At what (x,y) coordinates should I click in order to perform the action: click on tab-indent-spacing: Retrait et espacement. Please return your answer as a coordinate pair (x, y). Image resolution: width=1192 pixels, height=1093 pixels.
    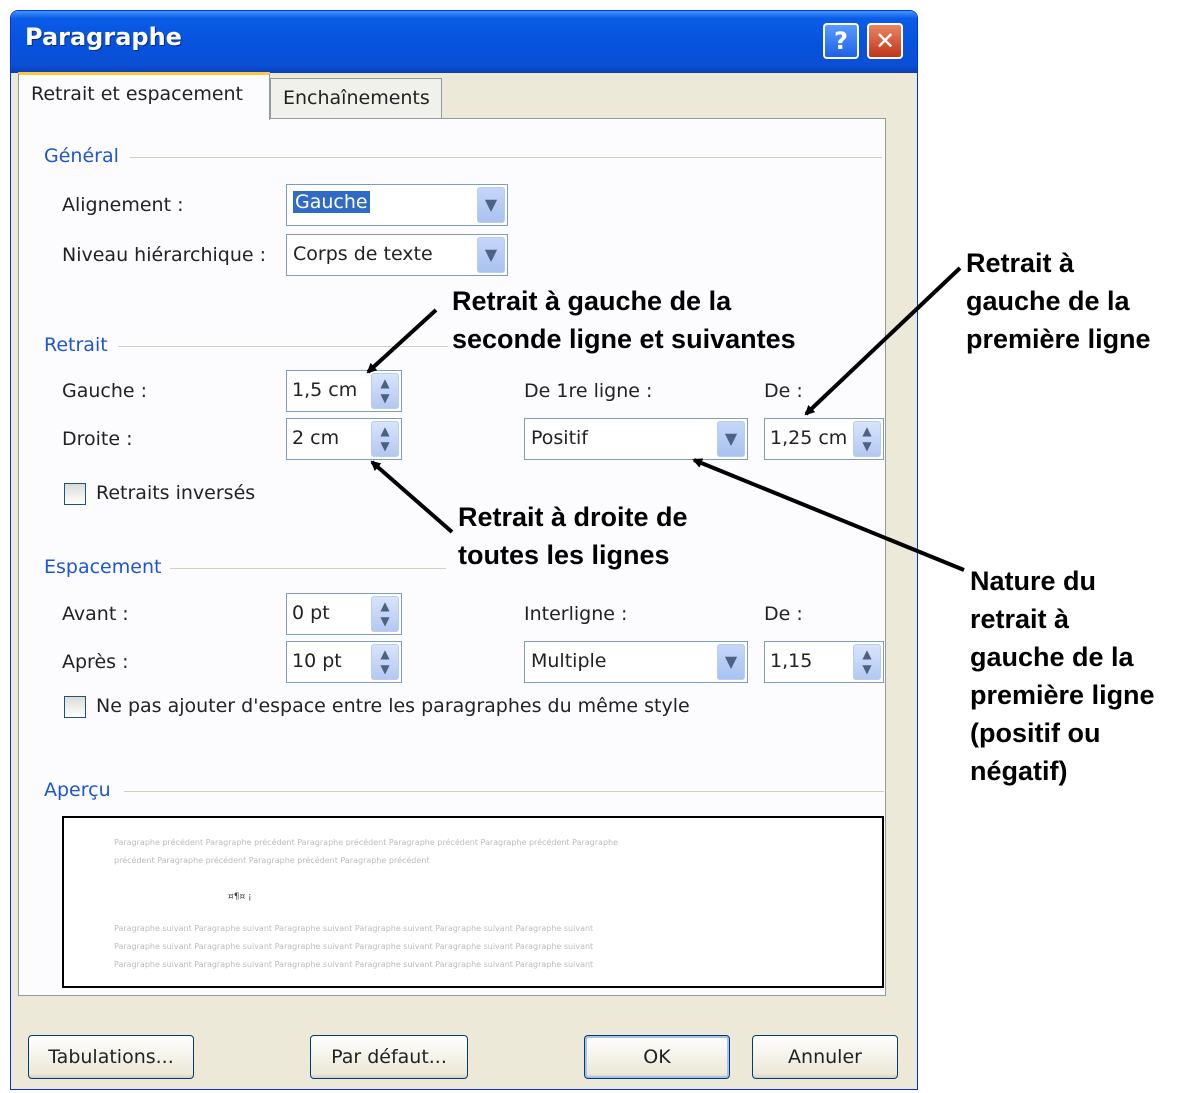
    Looking at the image, I should click on (144, 96).